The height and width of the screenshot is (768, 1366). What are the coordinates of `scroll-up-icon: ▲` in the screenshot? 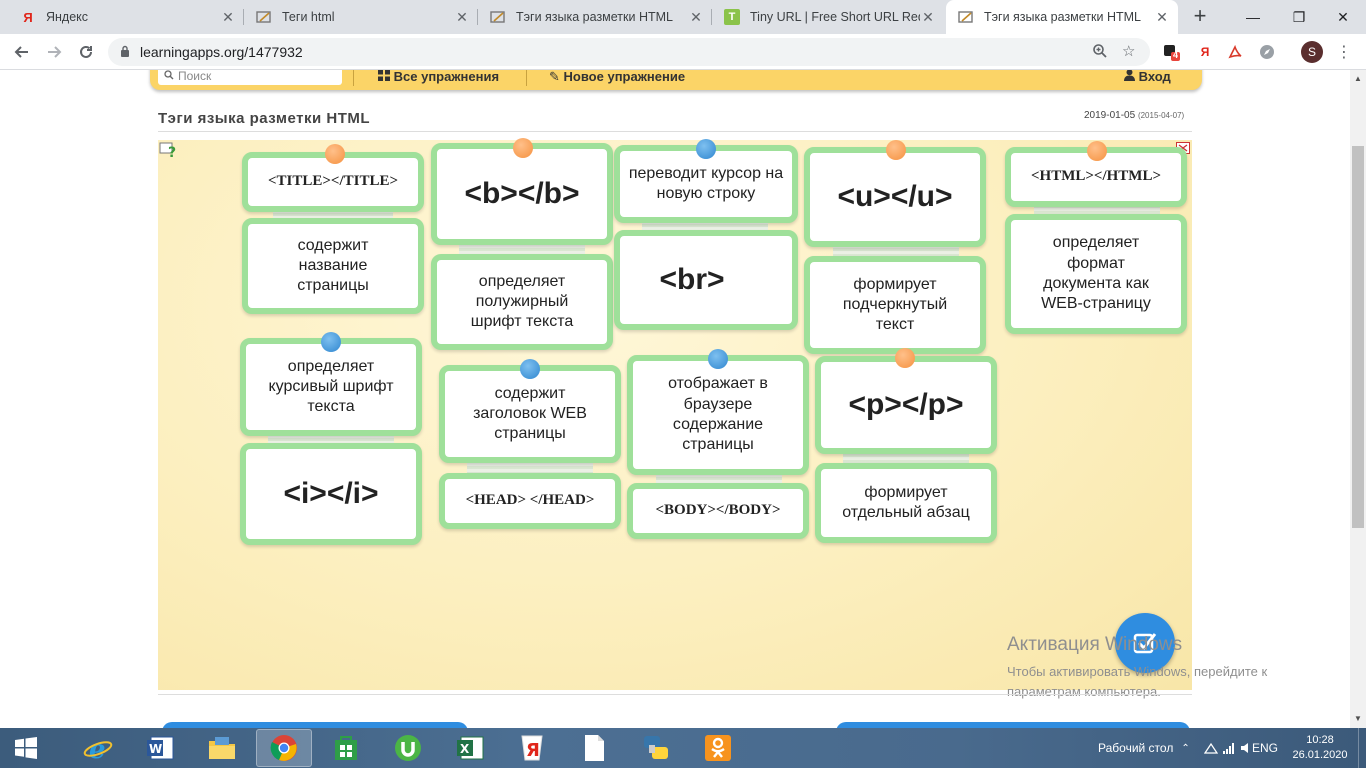 It's located at (1358, 78).